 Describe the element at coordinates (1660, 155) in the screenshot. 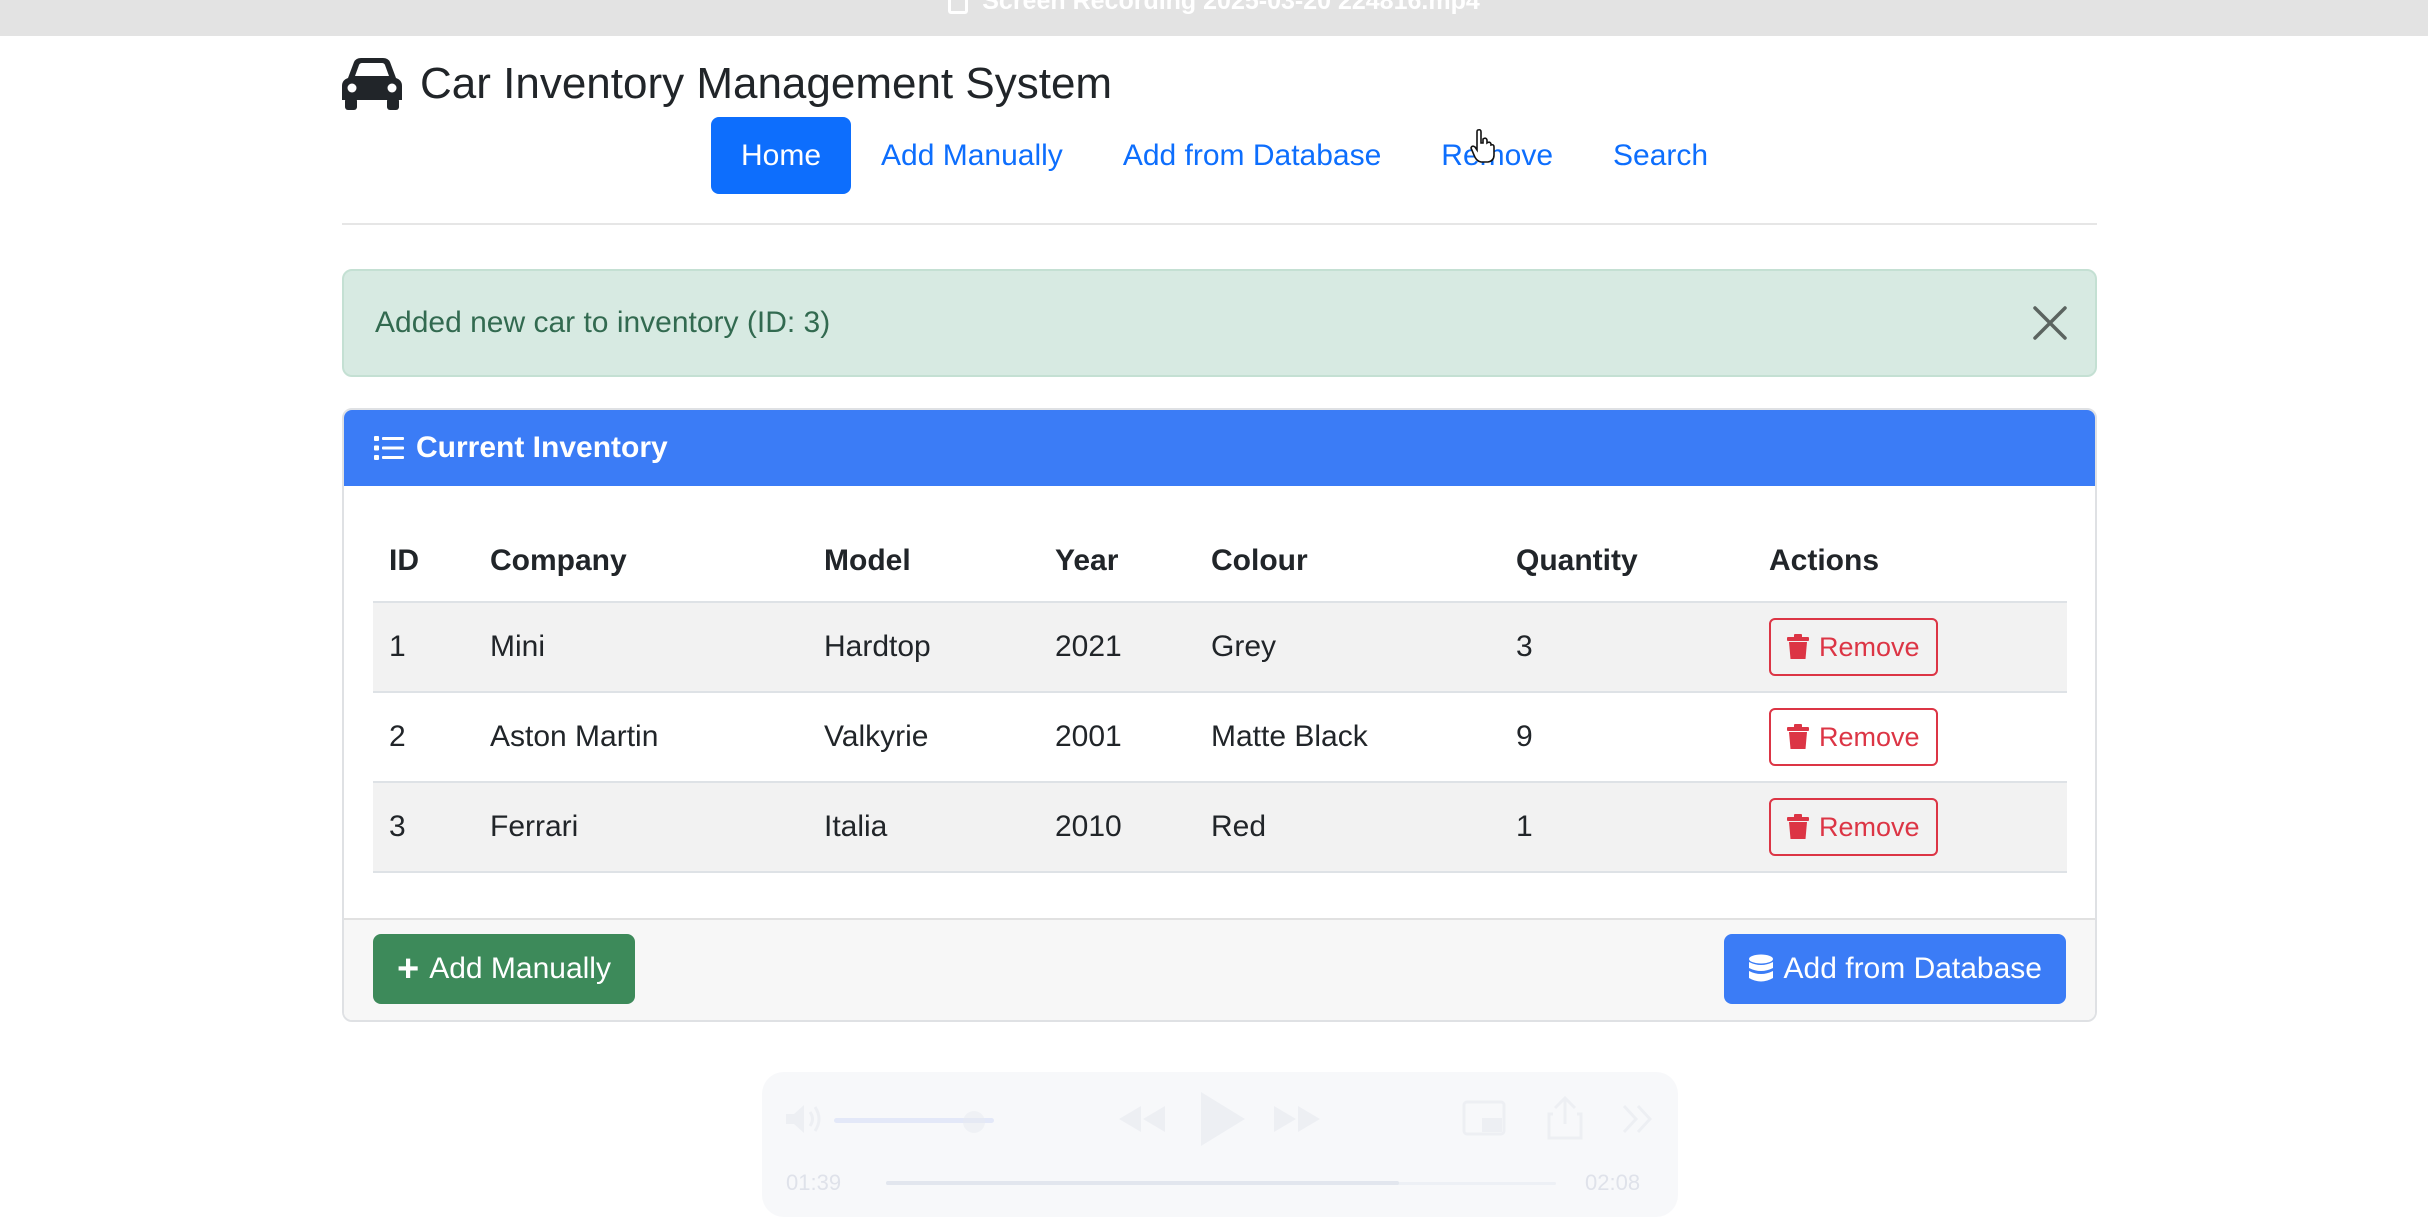

I see `nav-search: Search` at that location.